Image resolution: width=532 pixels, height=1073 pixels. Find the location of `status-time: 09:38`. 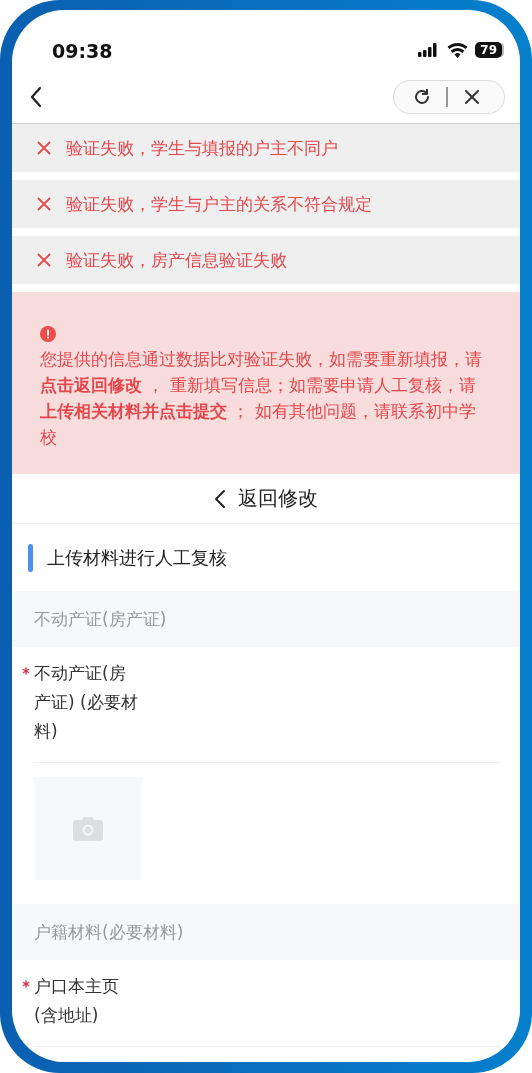

status-time: 09:38 is located at coordinates (82, 51).